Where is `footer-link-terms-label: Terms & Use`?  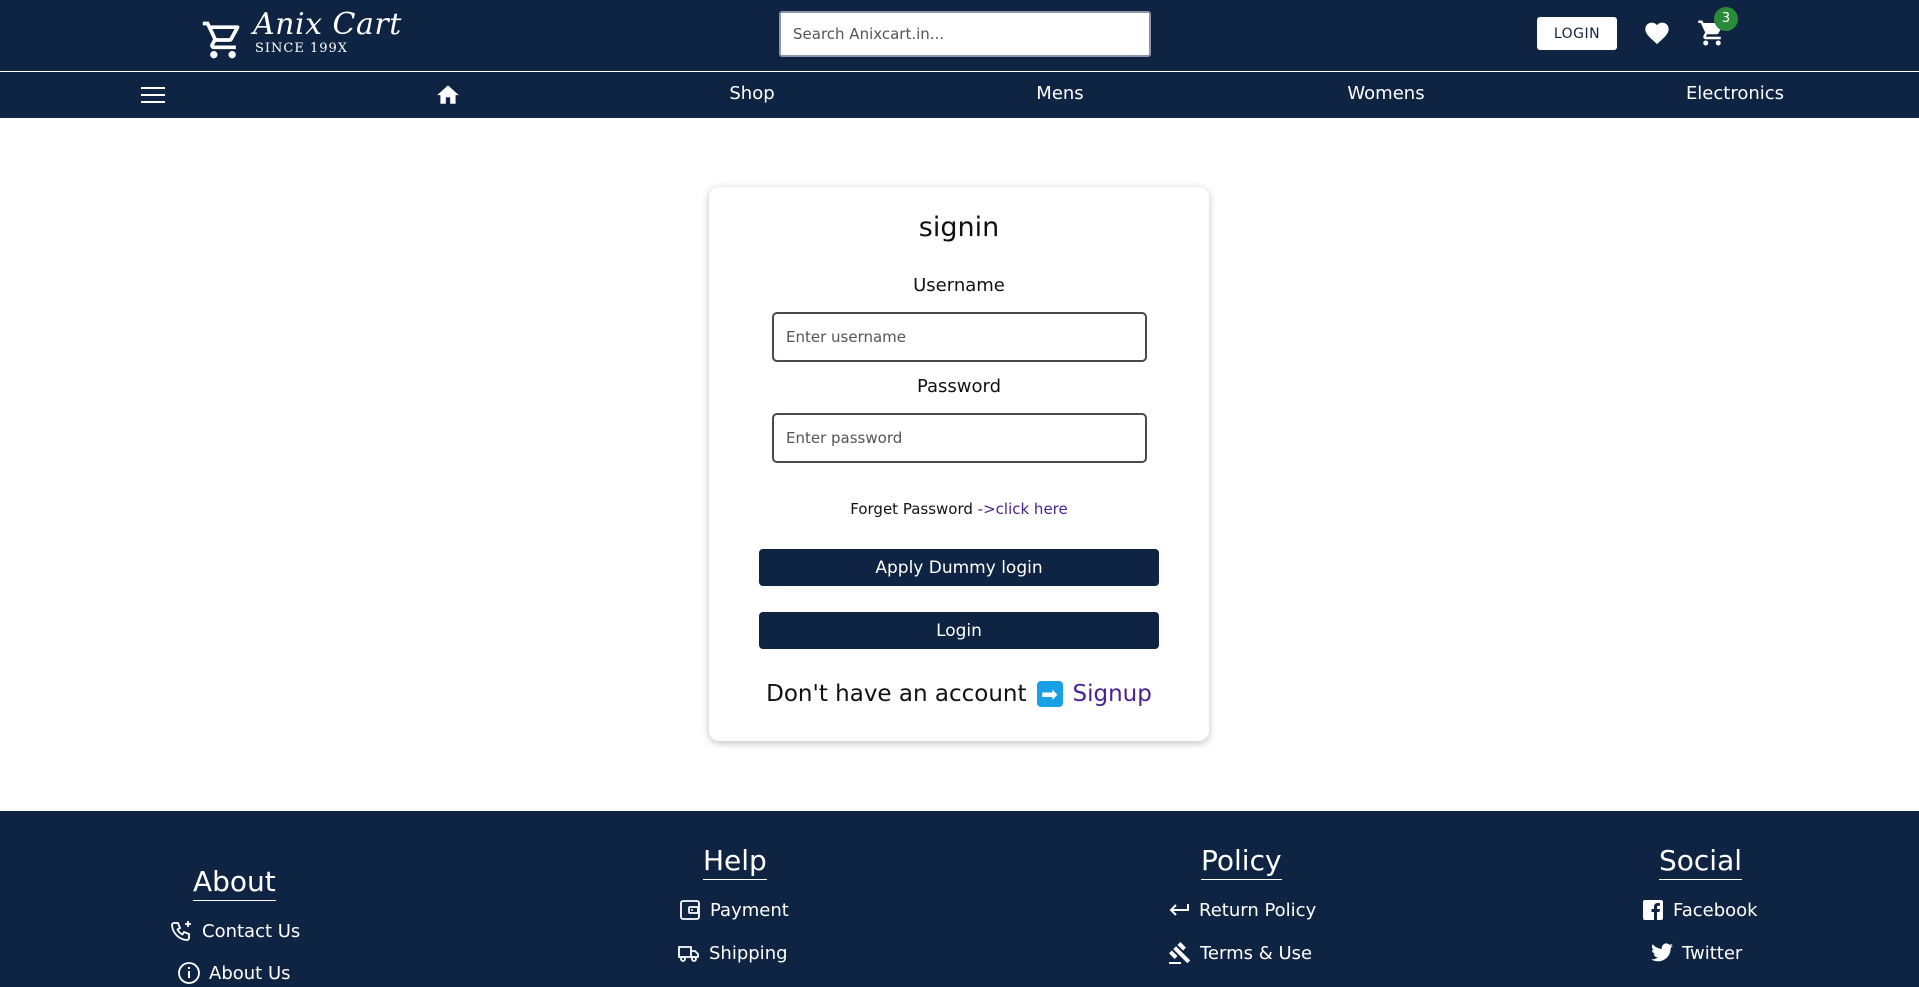
footer-link-terms-label: Terms & Use is located at coordinates (1256, 953).